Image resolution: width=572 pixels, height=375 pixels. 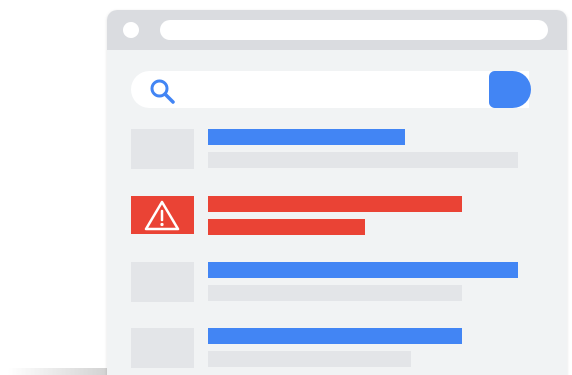 What do you see at coordinates (162, 91) in the screenshot?
I see `search-icon` at bounding box center [162, 91].